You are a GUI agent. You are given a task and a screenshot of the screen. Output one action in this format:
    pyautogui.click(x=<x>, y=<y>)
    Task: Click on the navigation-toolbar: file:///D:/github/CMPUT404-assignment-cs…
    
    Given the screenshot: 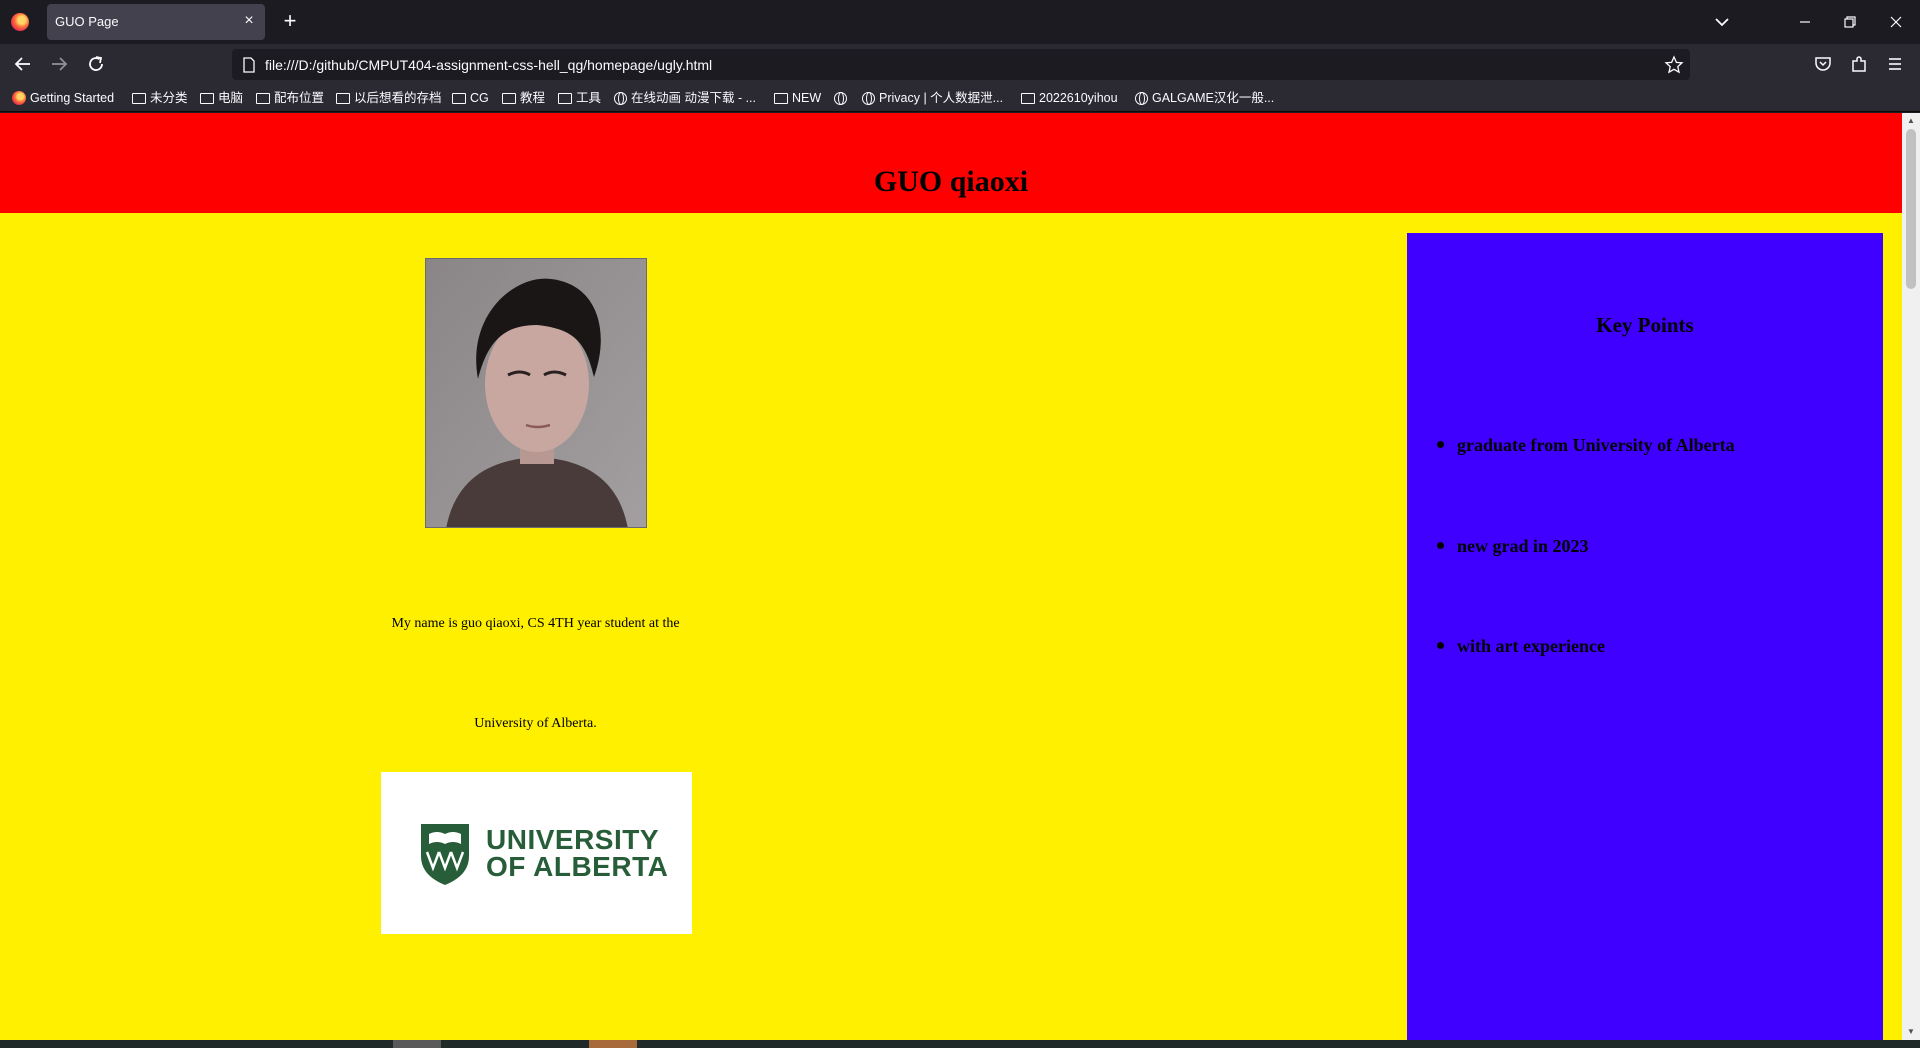 What is the action you would take?
    pyautogui.click(x=960, y=64)
    